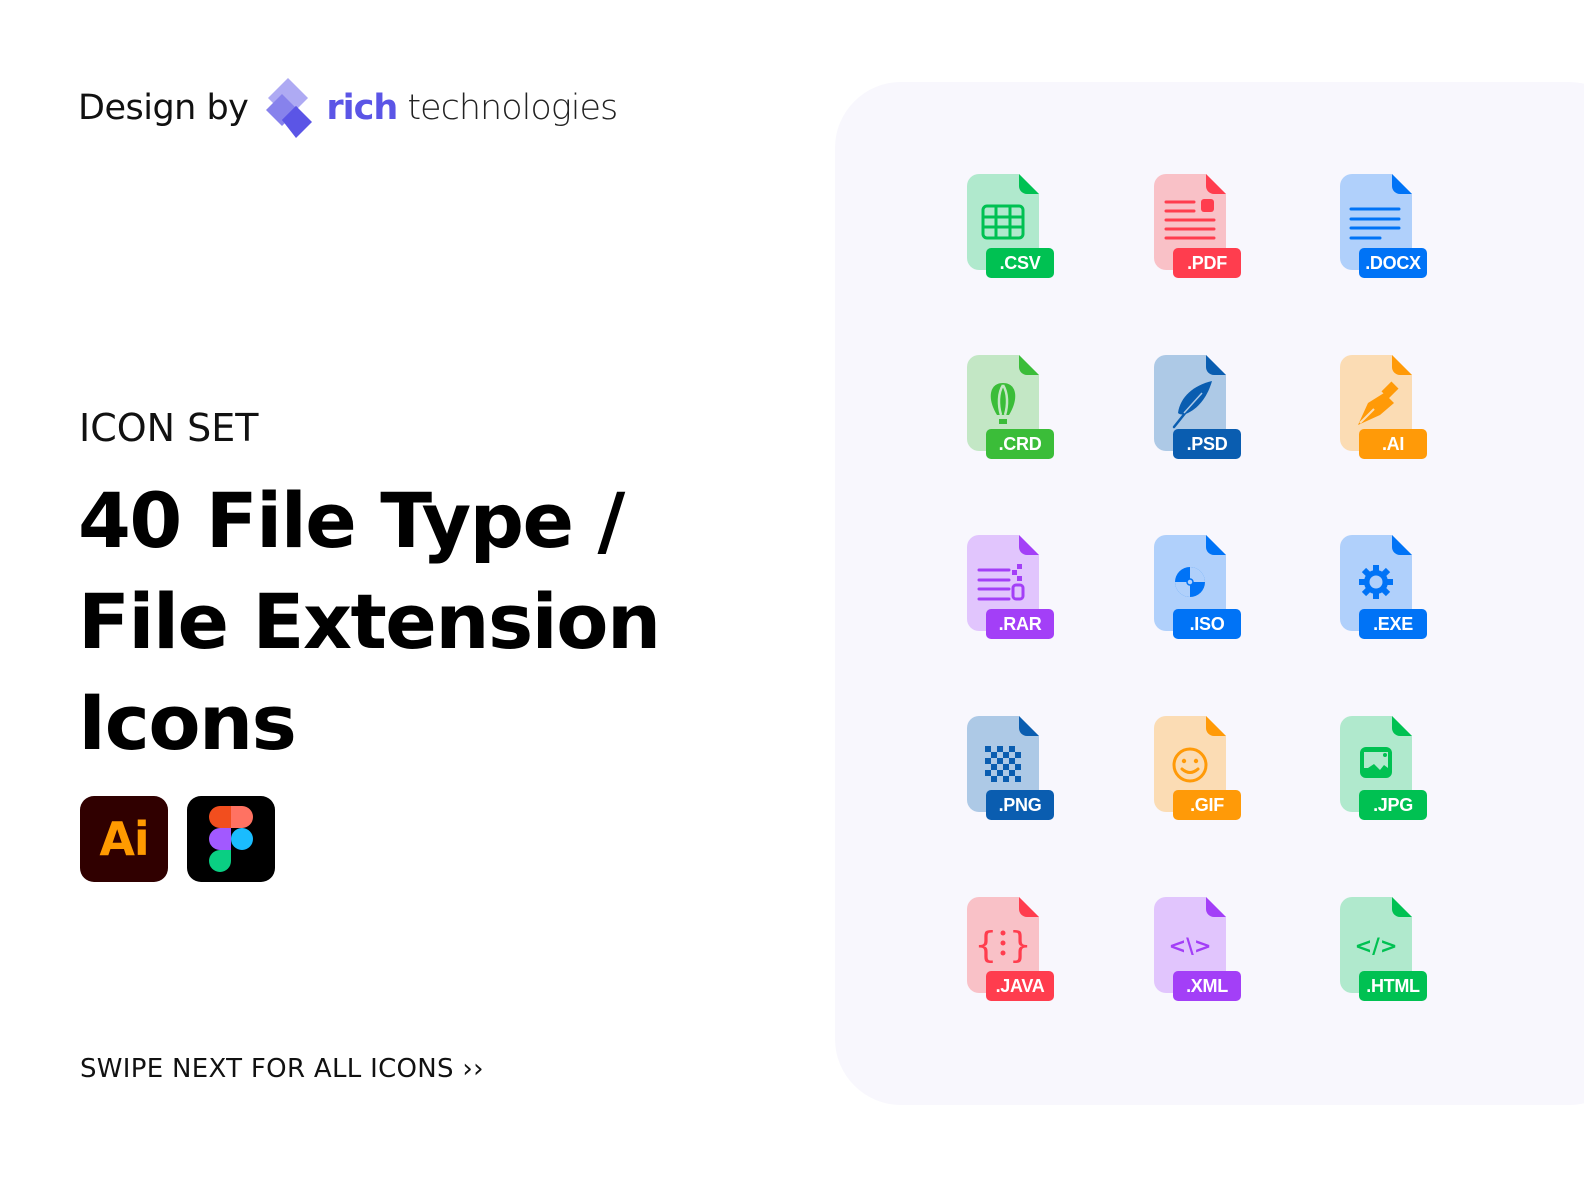 The image size is (1584, 1188). I want to click on braces-icon: { }, so click(1002, 945).